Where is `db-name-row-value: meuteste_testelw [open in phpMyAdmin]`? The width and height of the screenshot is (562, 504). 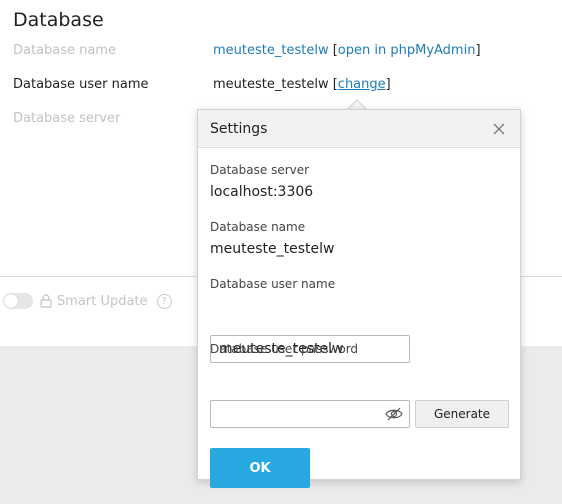 db-name-row-value: meuteste_testelw [open in phpMyAdmin] is located at coordinates (347, 50).